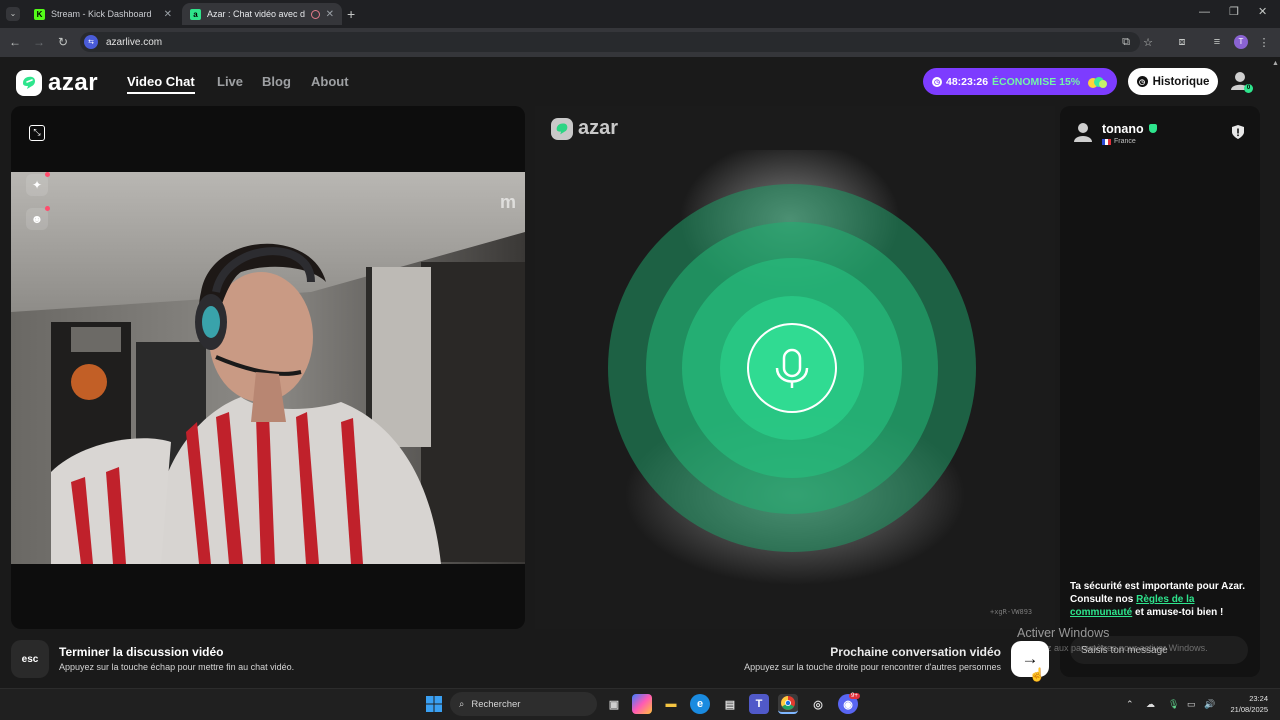 This screenshot has height=720, width=1280. What do you see at coordinates (256, 14) in the screenshot?
I see `tab-title: Azar : Chat vidéo avec de nouvelles` at bounding box center [256, 14].